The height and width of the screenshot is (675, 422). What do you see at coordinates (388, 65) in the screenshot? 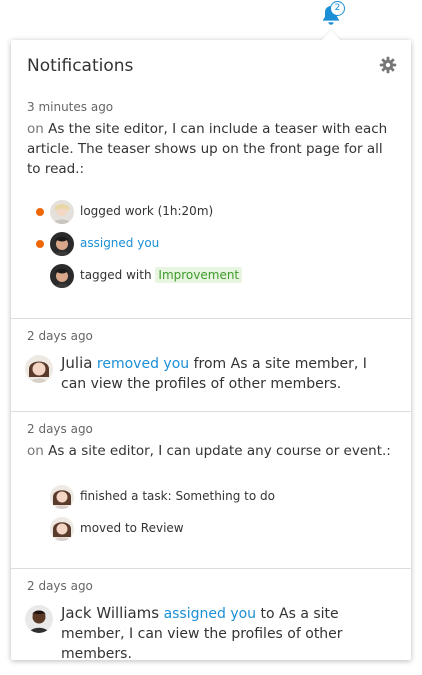
I see `gear-icon` at bounding box center [388, 65].